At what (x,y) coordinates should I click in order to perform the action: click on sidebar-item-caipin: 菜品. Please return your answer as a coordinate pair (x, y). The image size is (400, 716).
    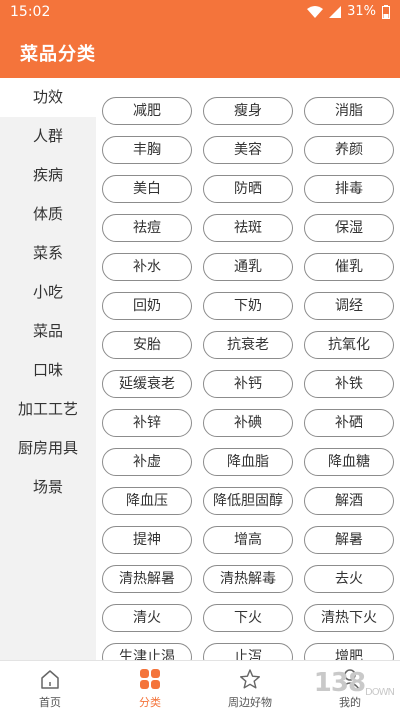
    Looking at the image, I should click on (48, 331).